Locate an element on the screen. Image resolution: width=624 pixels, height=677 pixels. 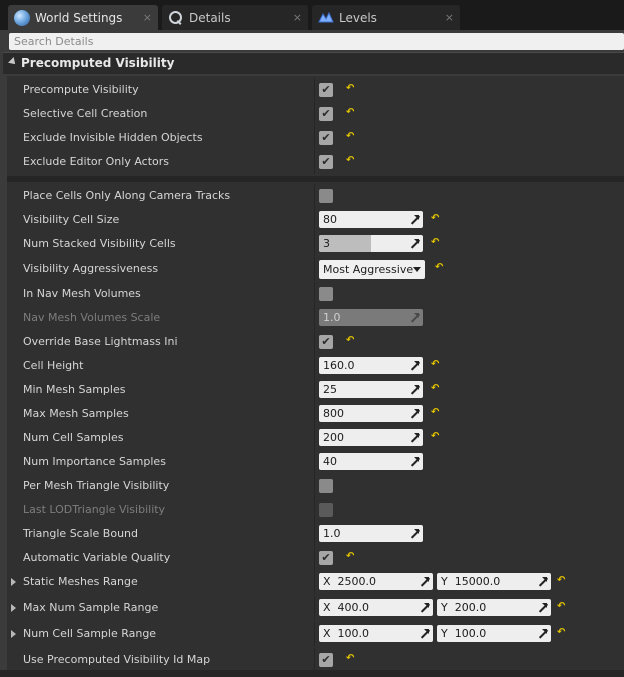
search-box is located at coordinates (316, 41).